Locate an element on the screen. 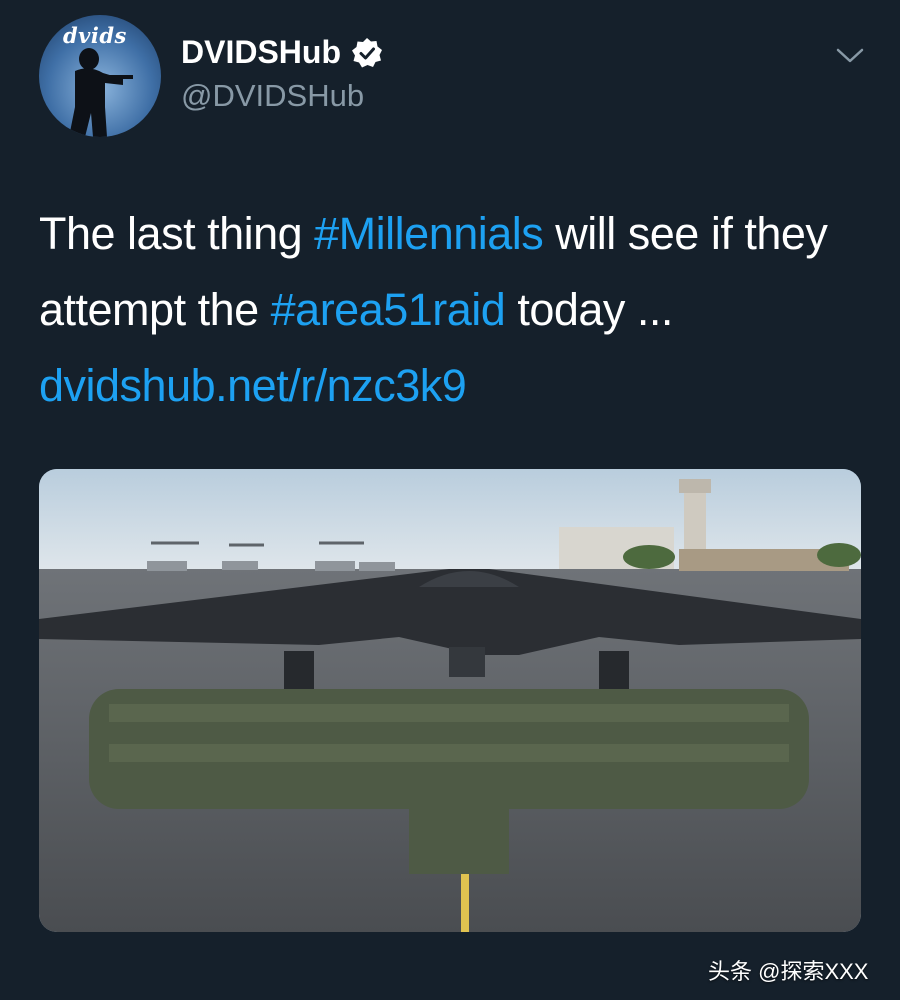  tweet-url-link: dvidshub.net/r/nzc3k9 is located at coordinates (253, 385).